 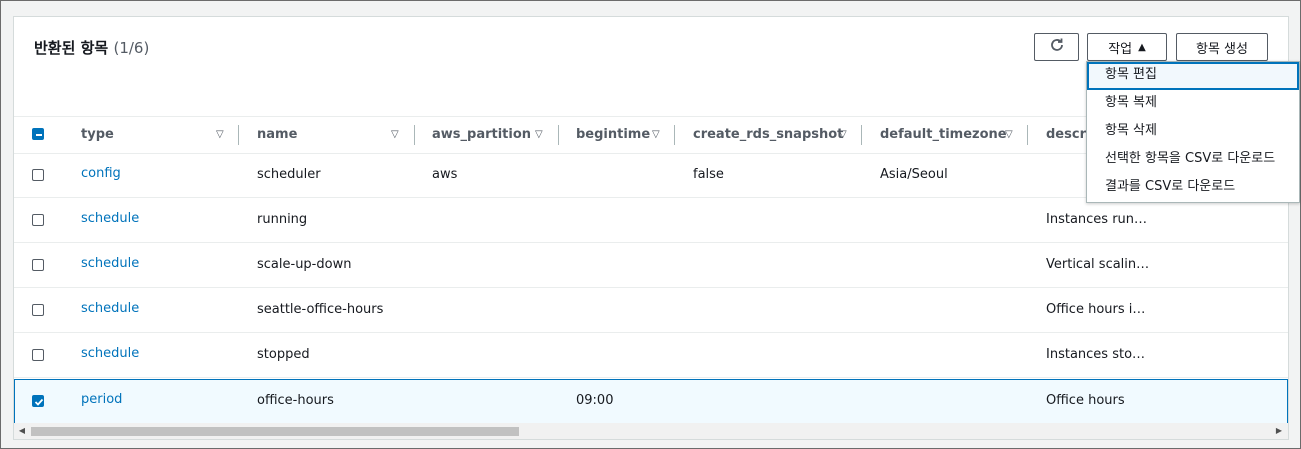 What do you see at coordinates (651, 401) in the screenshot?
I see `table-row-selected: period office-hours 09:00 Office hours` at bounding box center [651, 401].